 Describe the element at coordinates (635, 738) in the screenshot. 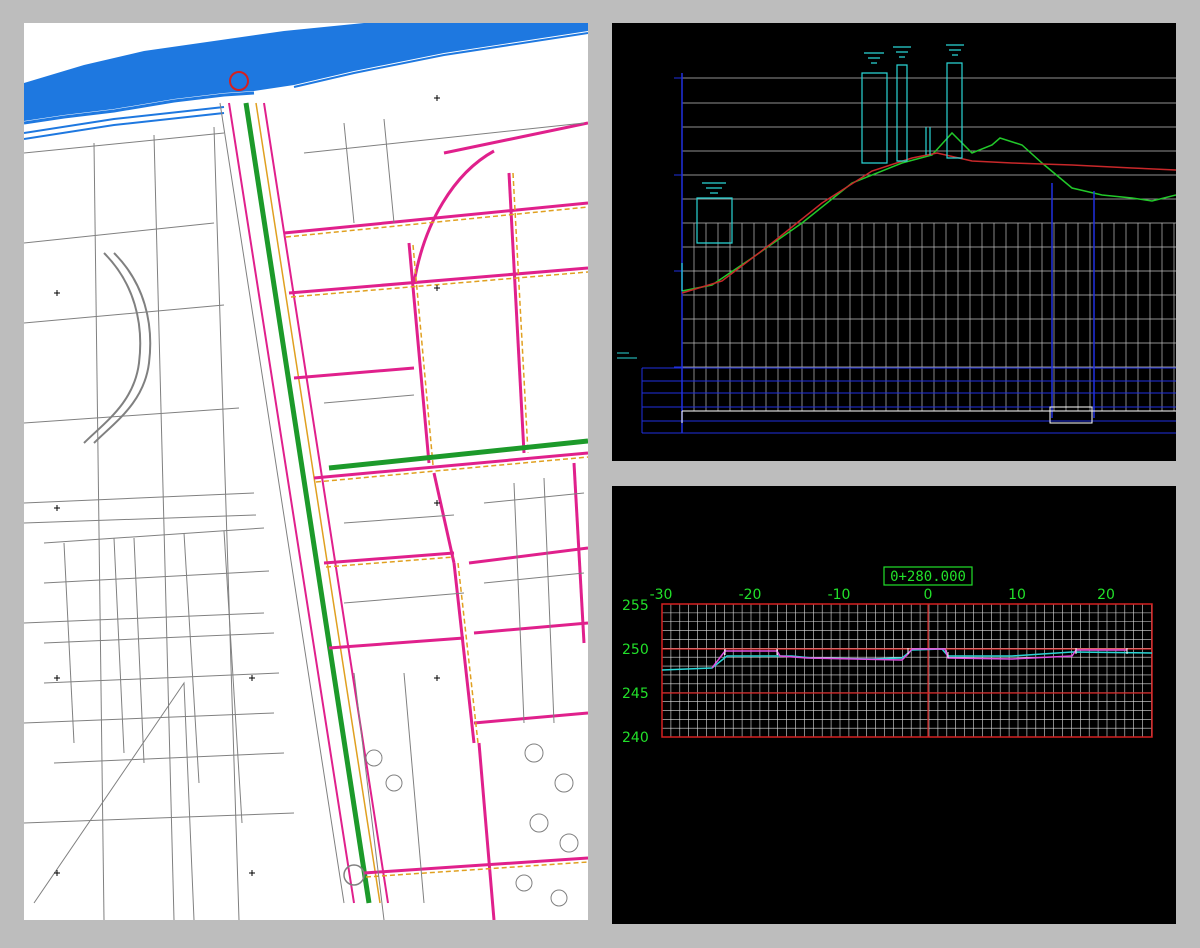

I see `y-tick-label: 240` at that location.